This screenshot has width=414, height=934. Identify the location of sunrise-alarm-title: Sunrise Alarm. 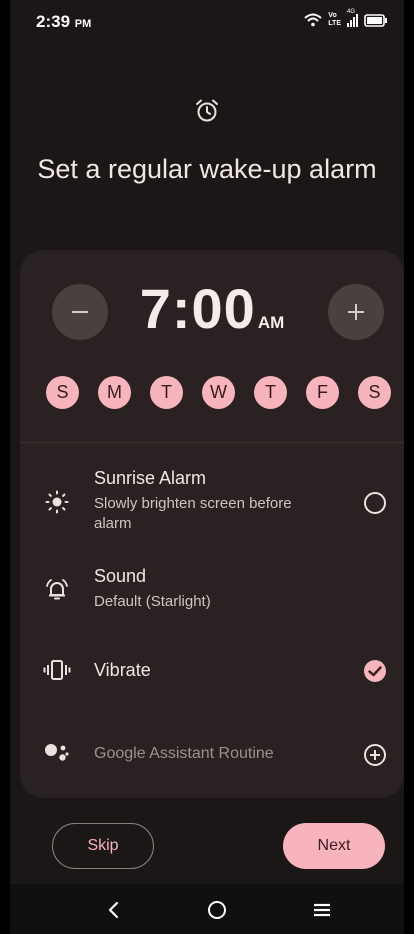
(150, 478).